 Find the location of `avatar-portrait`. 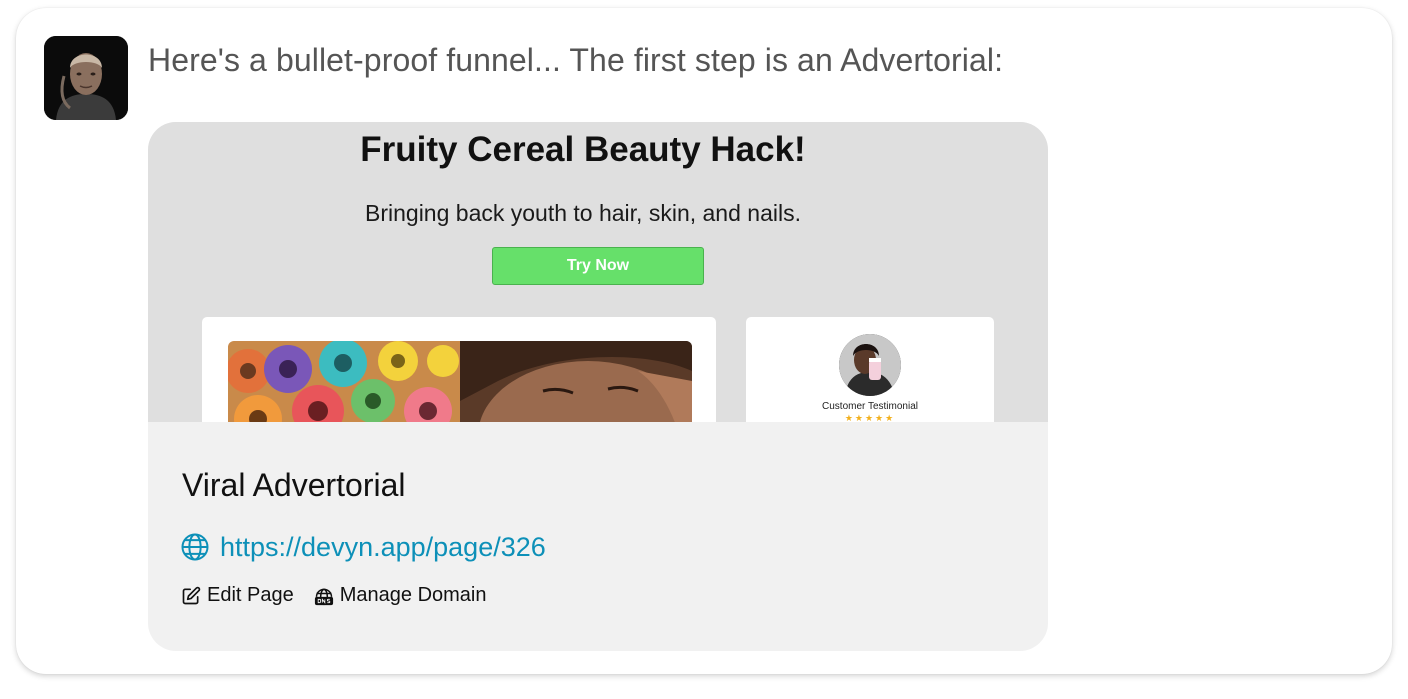

avatar-portrait is located at coordinates (86, 78).